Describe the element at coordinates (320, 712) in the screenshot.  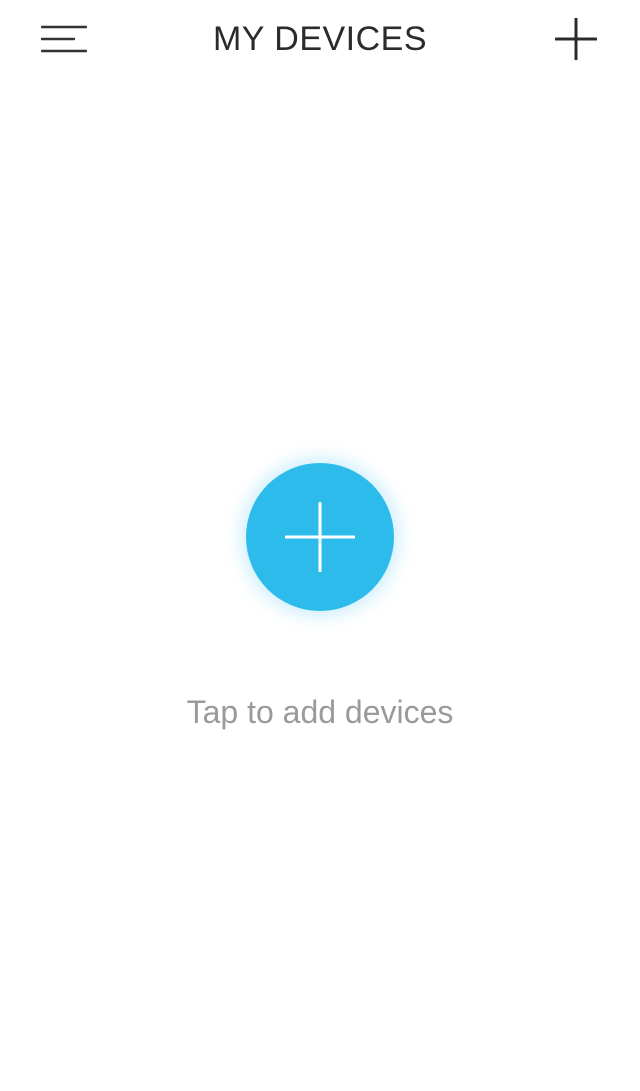
I see `empty-state-hint: Tap to add devices` at that location.